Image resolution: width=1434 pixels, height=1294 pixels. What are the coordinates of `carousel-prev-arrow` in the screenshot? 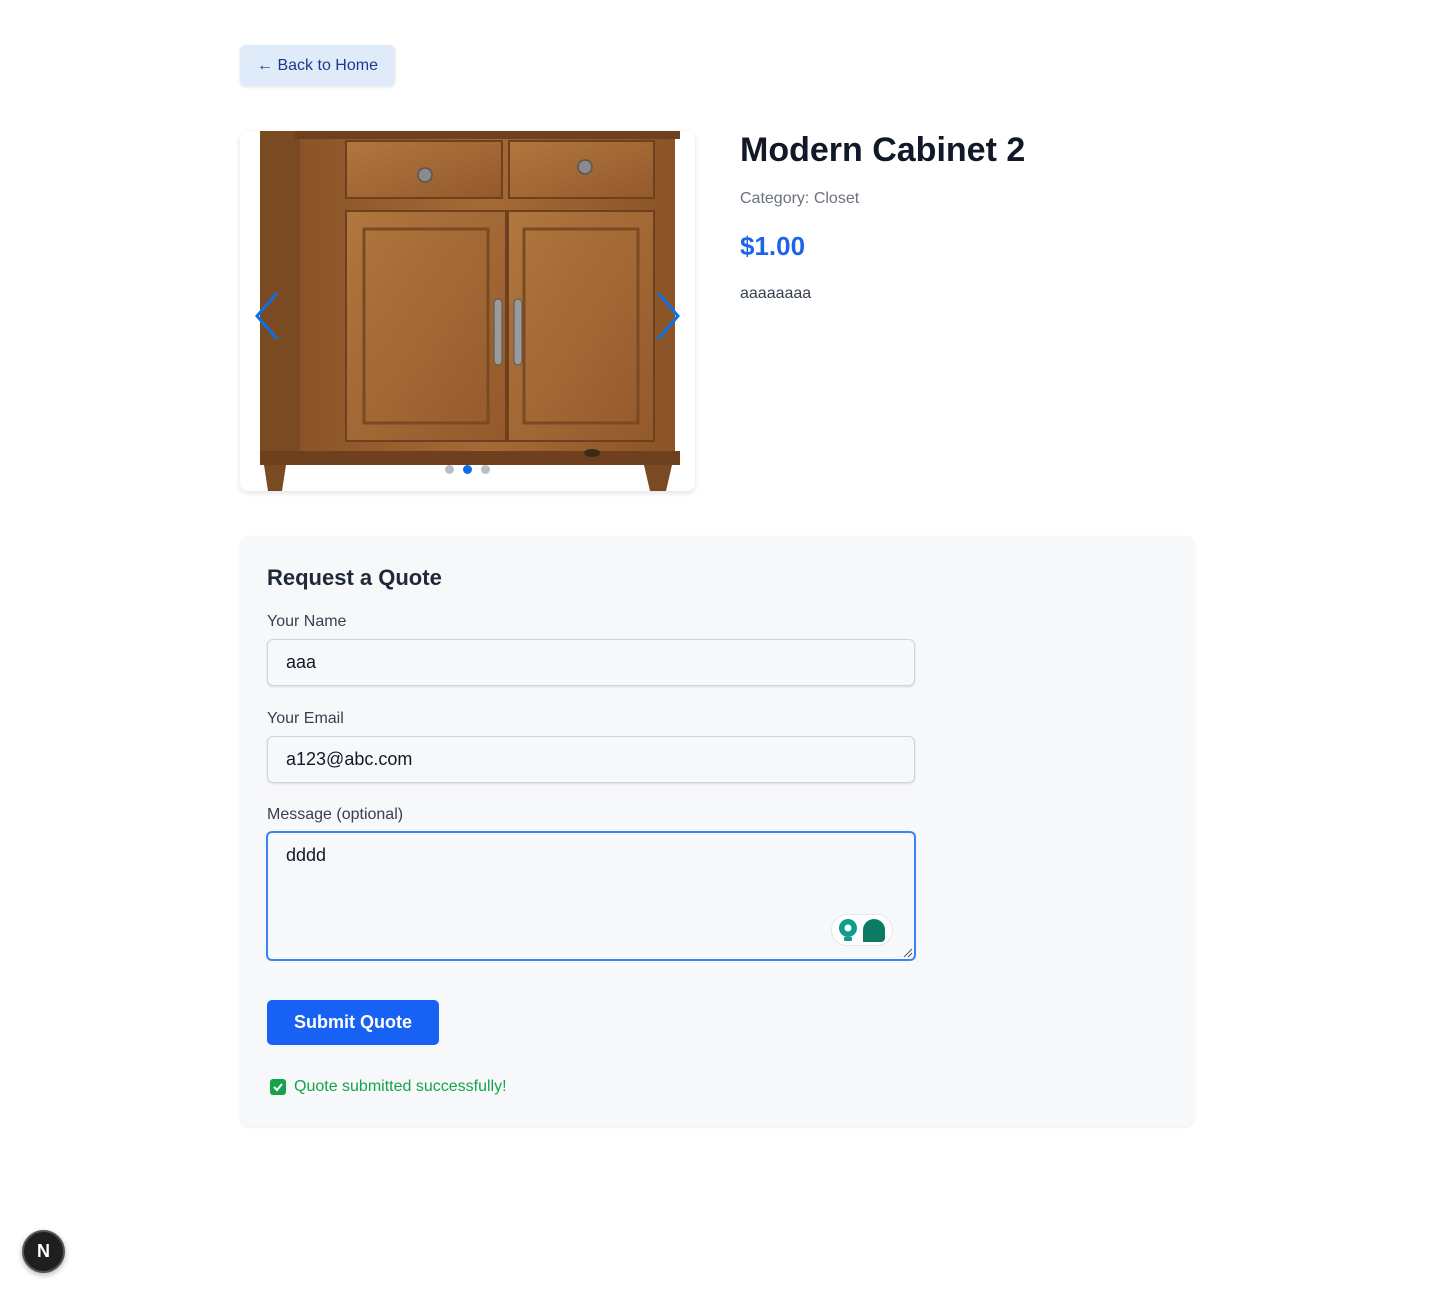 It's located at (267, 316).